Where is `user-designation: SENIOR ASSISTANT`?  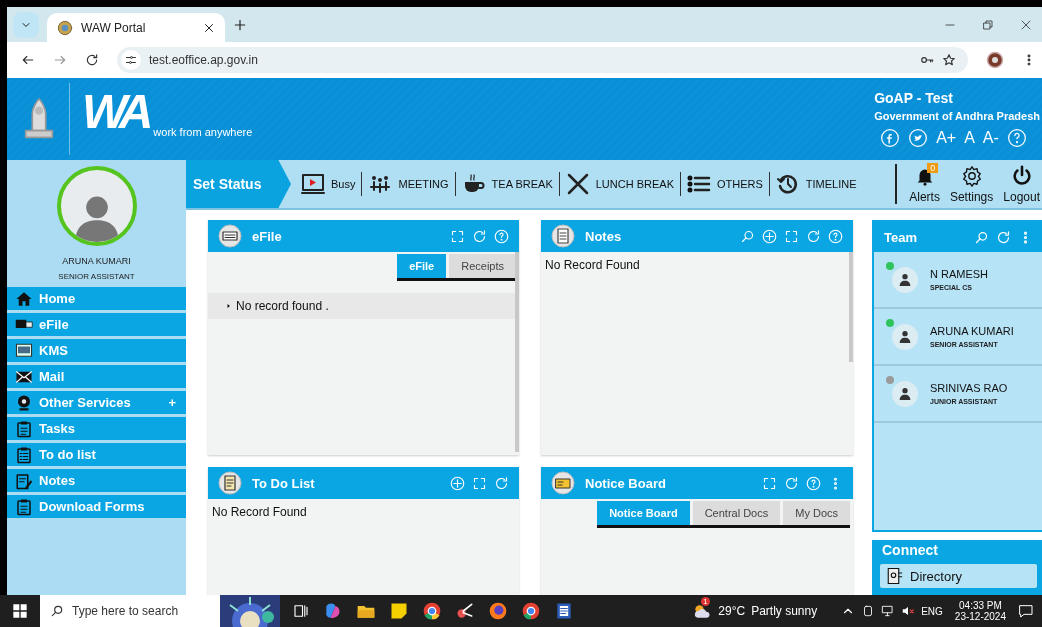
user-designation: SENIOR ASSISTANT is located at coordinates (96, 276).